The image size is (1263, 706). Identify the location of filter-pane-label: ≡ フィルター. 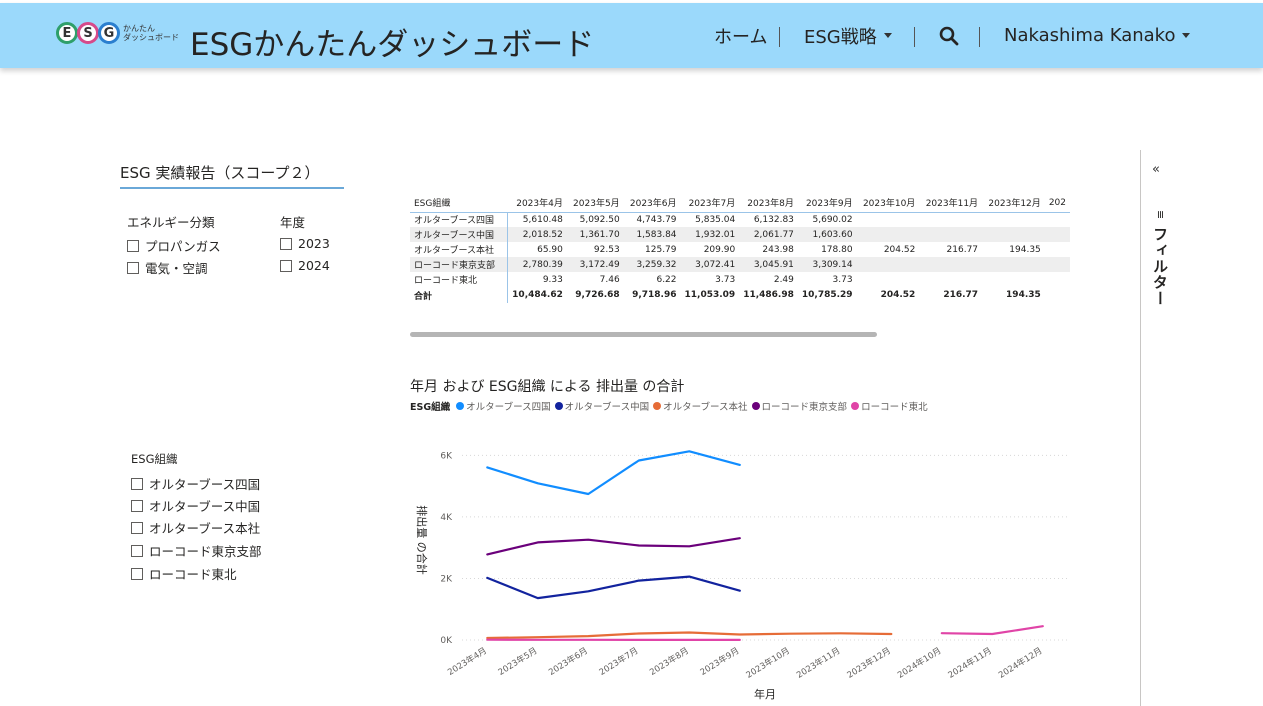
(1160, 258).